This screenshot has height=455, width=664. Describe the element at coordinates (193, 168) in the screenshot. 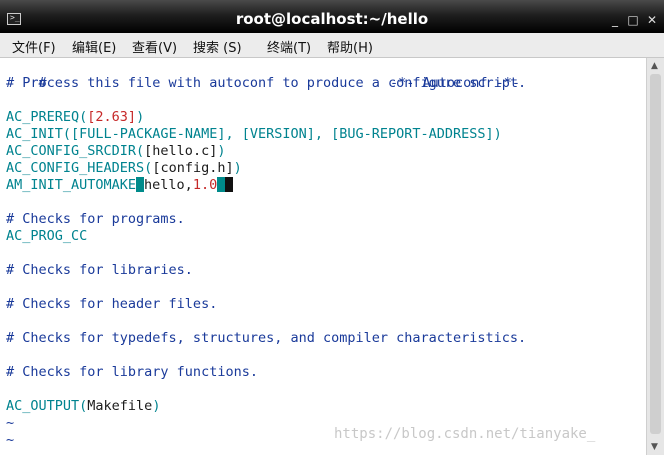

I see `argument-text: [config.h]` at that location.